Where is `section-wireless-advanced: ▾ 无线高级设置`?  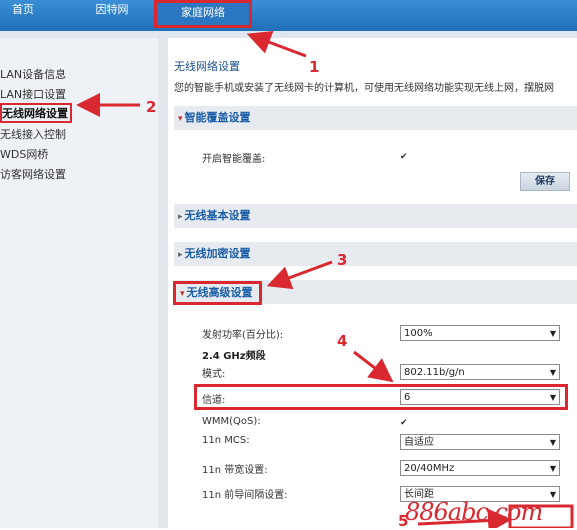
section-wireless-advanced: ▾ 无线高级设置 is located at coordinates (217, 293).